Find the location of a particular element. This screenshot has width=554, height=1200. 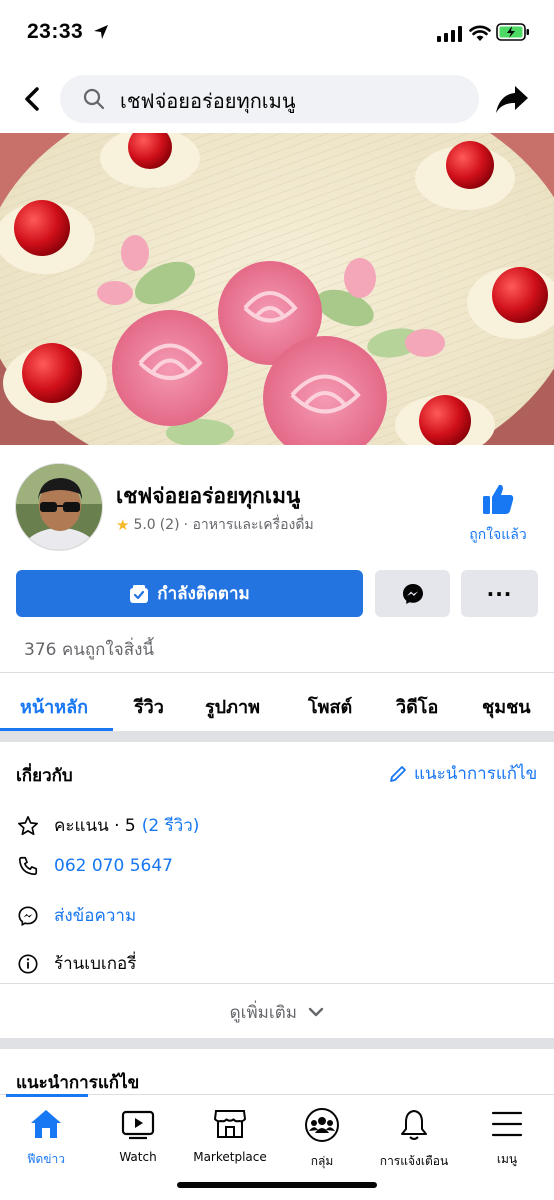

about-category-text: ร้านเบเกอรี่ is located at coordinates (95, 964).